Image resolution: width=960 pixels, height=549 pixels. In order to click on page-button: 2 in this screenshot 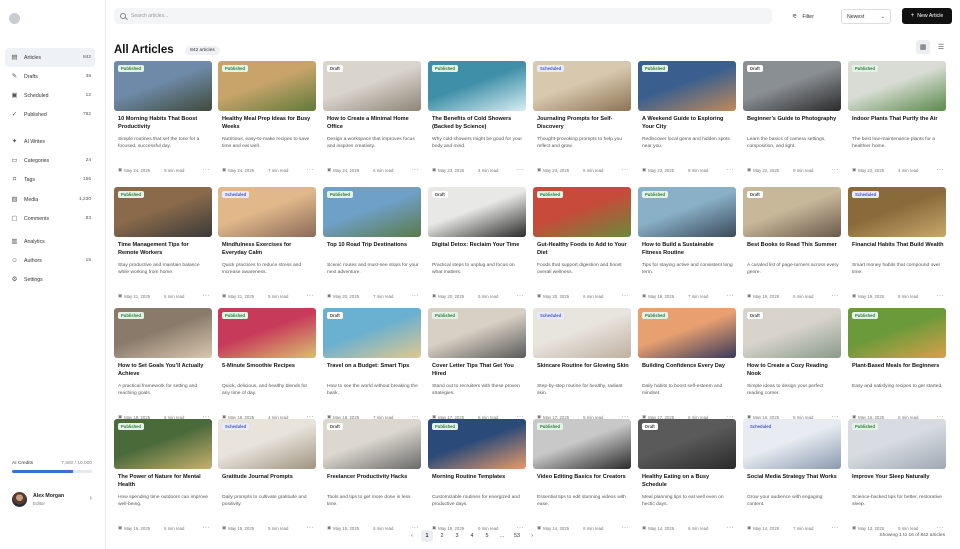, I will do `click(442, 536)`.